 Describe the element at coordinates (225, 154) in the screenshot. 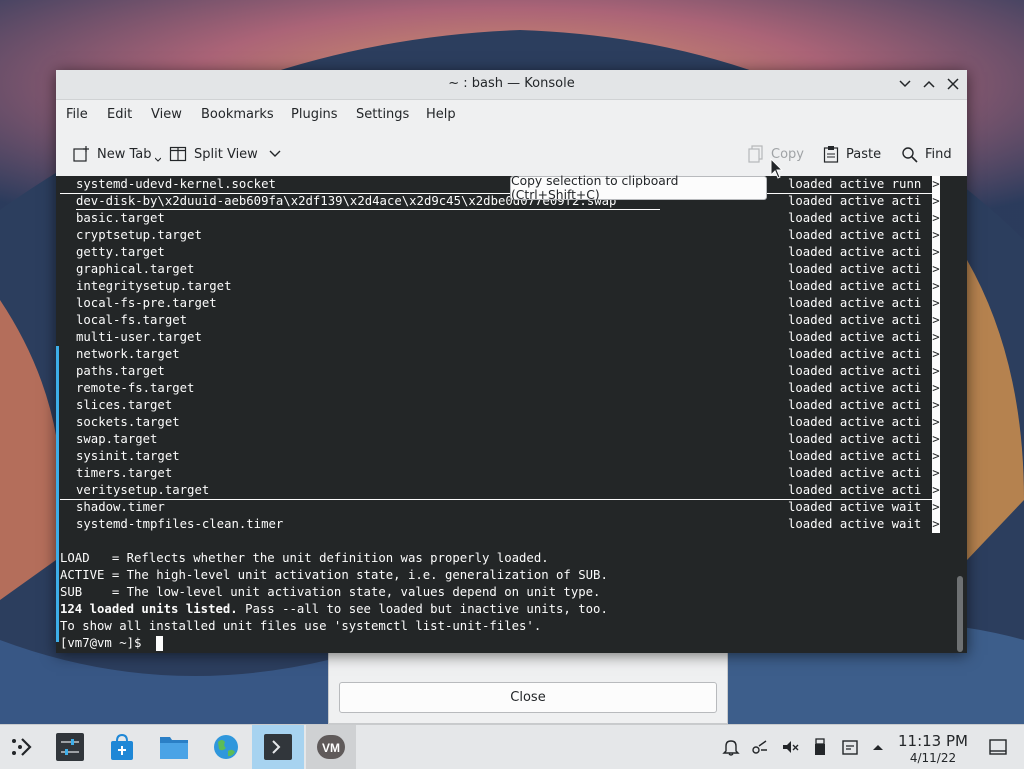

I see `split-view-button: Split View` at that location.